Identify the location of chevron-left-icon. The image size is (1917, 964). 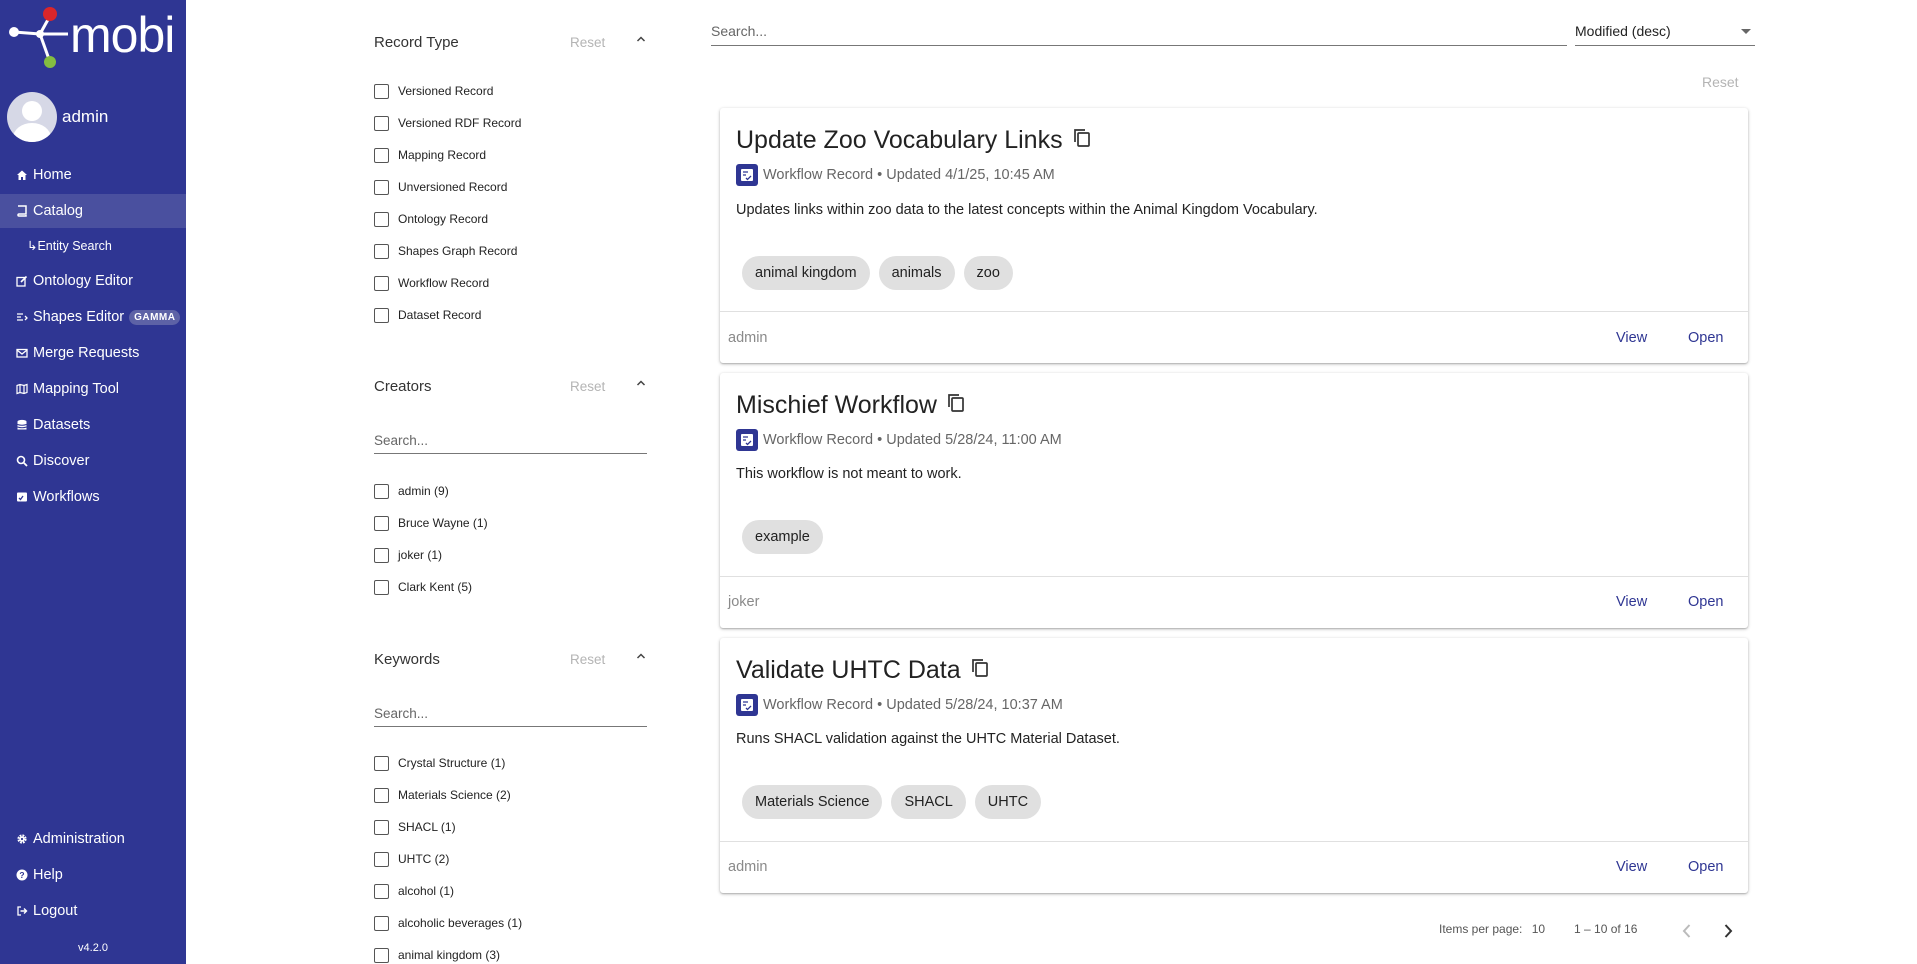
(1687, 931).